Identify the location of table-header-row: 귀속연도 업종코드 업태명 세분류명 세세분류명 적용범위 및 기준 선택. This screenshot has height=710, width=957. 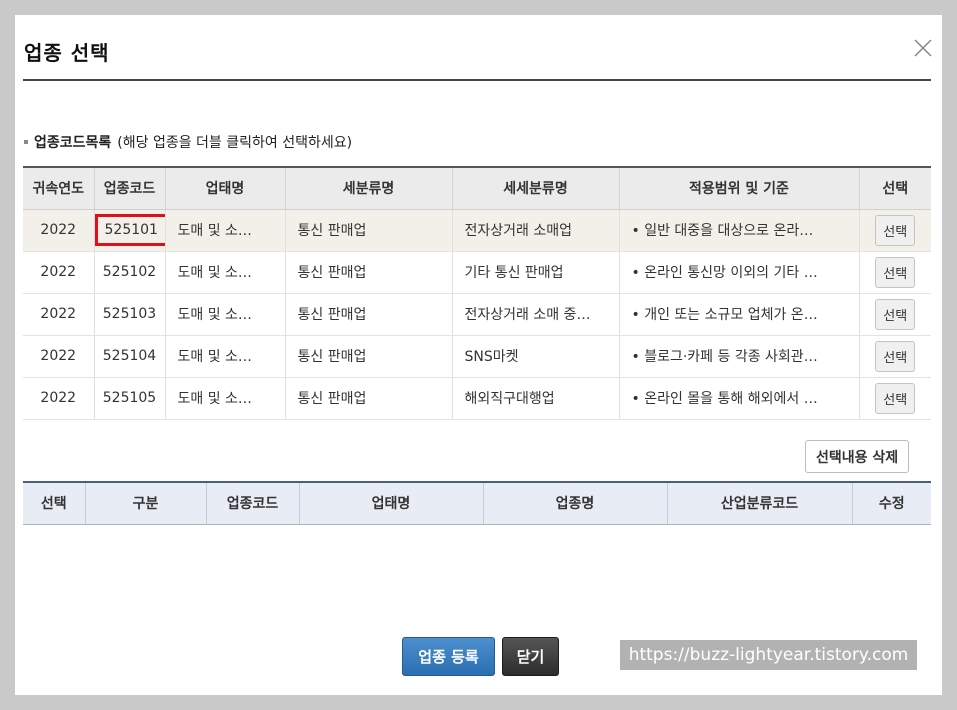
(477, 188).